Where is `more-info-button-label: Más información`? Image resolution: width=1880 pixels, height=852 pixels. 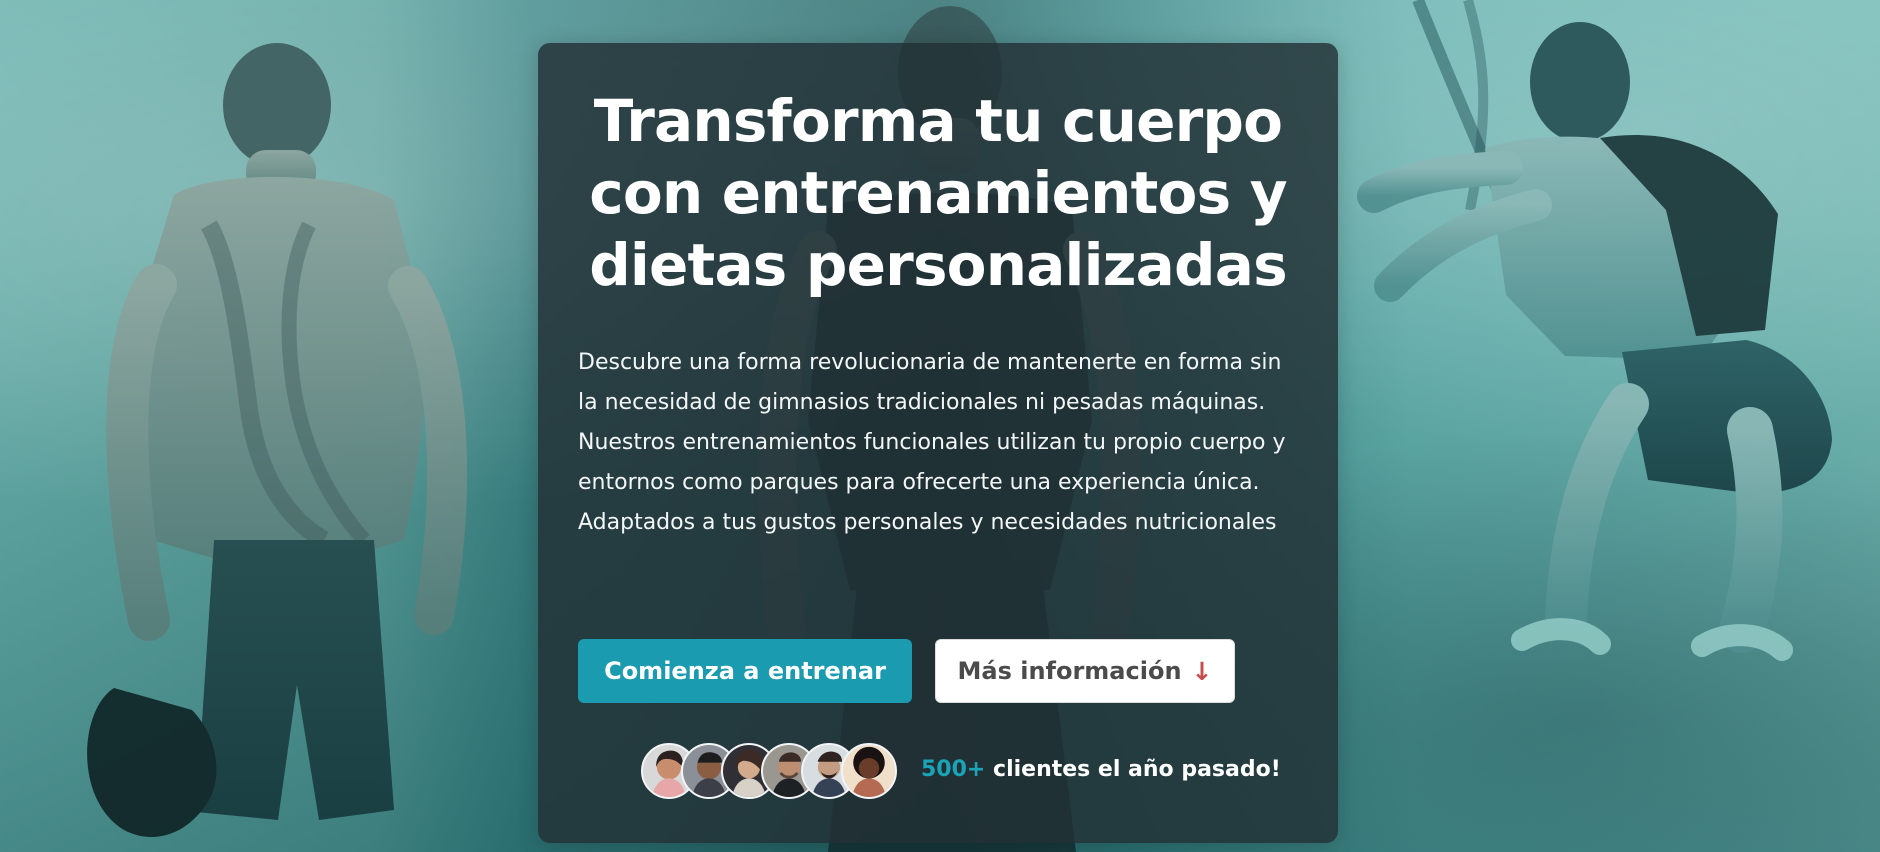 more-info-button-label: Más información is located at coordinates (1069, 671).